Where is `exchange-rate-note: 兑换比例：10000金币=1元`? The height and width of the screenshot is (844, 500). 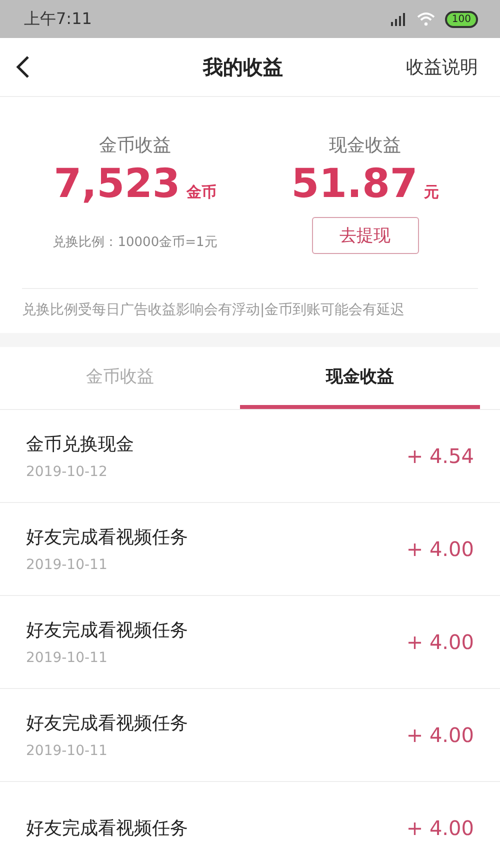 exchange-rate-note: 兑换比例：10000金币=1元 is located at coordinates (135, 242).